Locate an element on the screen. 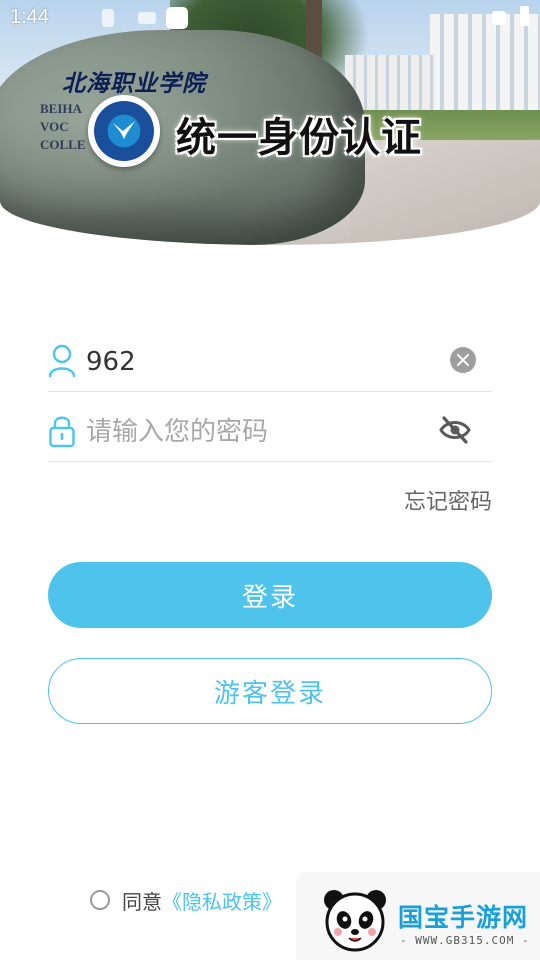 This screenshot has width=540, height=960. status-bar: 1:44 is located at coordinates (270, 18).